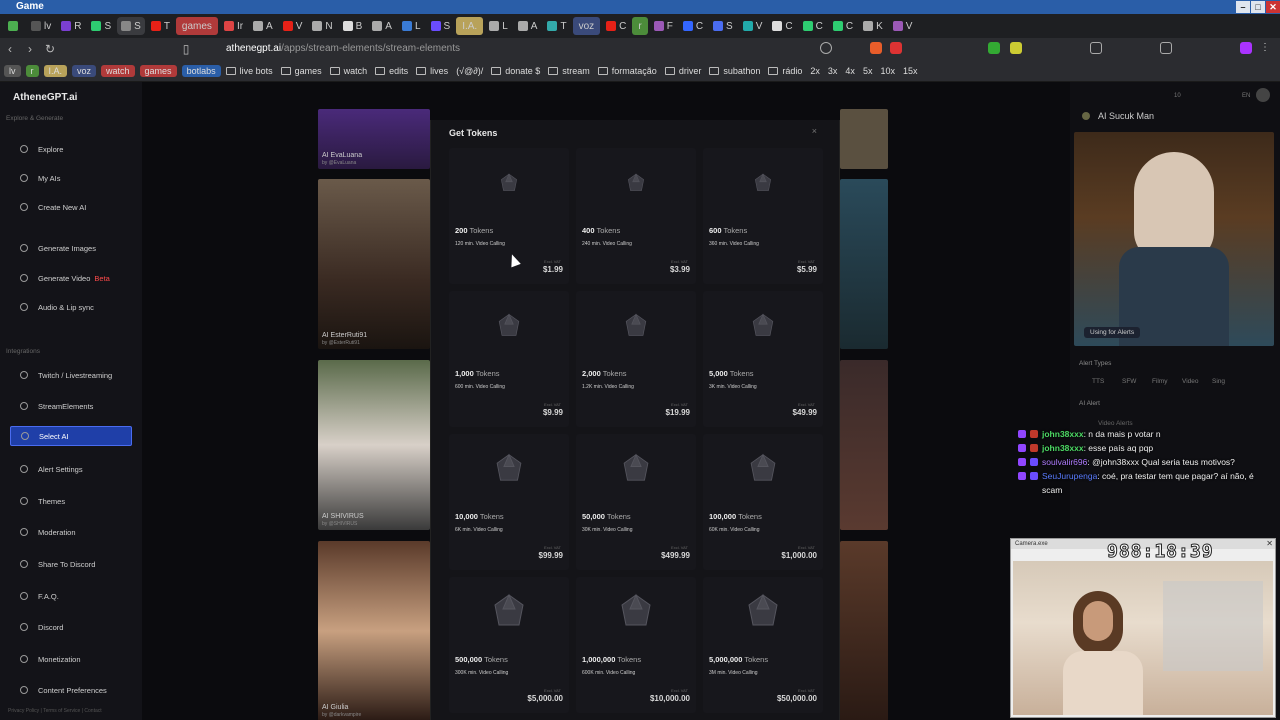 The image size is (1280, 720). I want to click on ai-card: AI EsterRuti91 by @EsterRuti91, so click(374, 264).